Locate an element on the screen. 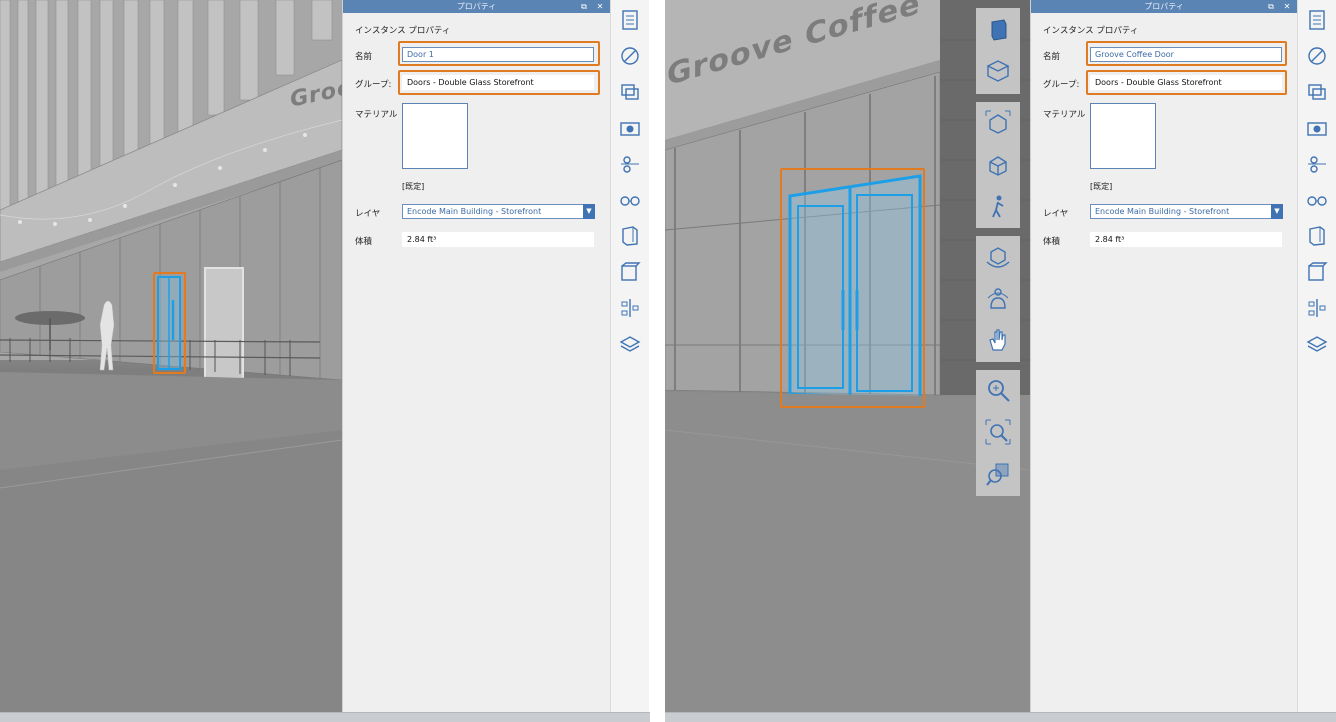  view-cube-top-icon is located at coordinates (998, 70).